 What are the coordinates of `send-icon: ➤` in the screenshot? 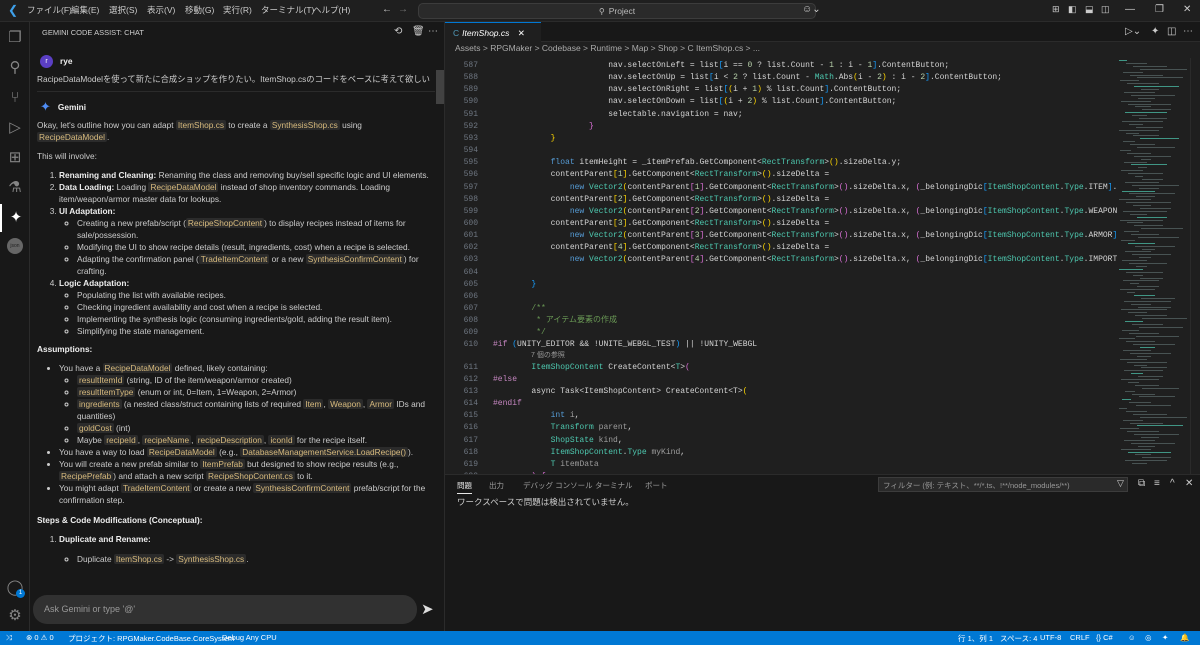 It's located at (427, 609).